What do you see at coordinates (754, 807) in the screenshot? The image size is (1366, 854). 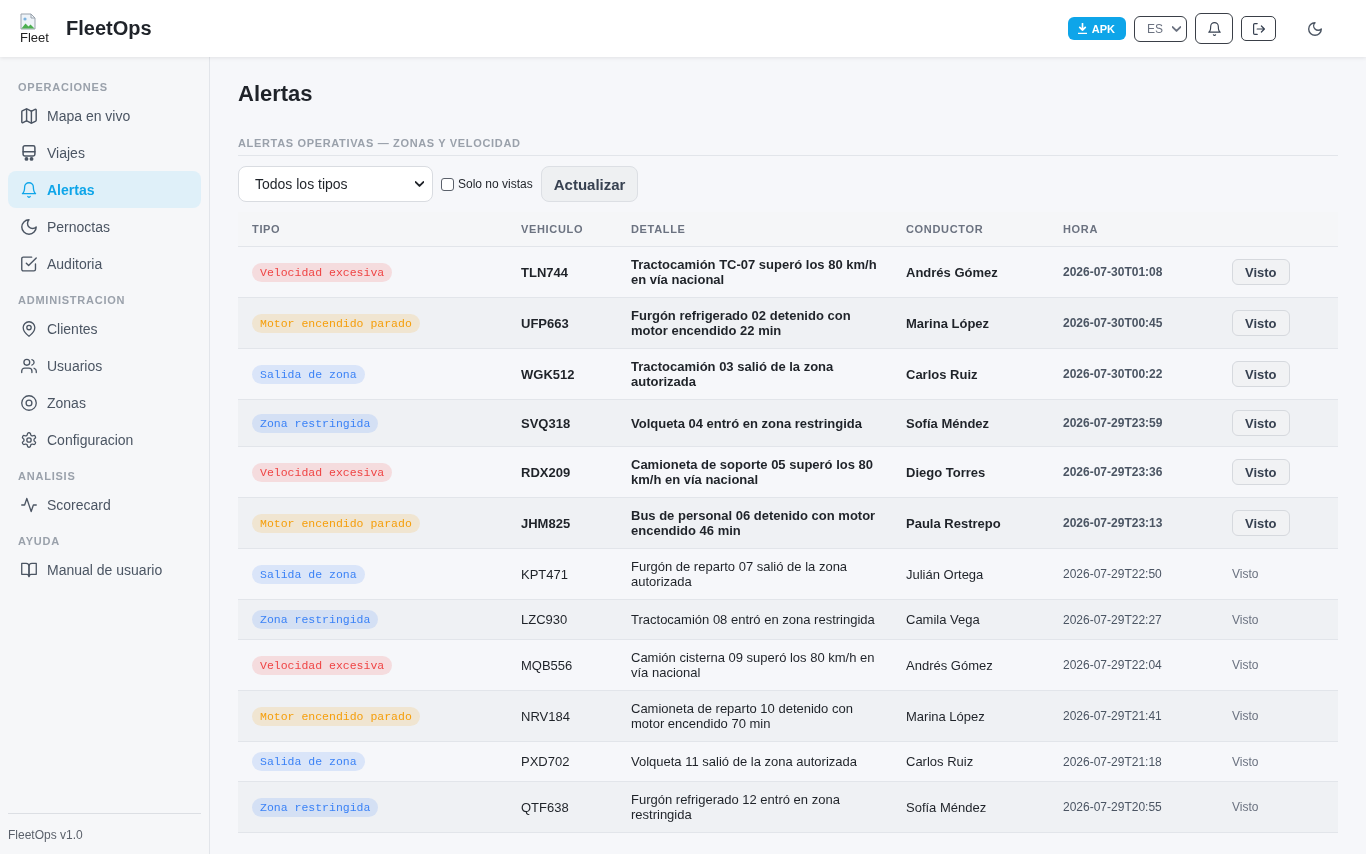 I see `table-cell: Furgón refrigerado 12 entró en zona restringida` at bounding box center [754, 807].